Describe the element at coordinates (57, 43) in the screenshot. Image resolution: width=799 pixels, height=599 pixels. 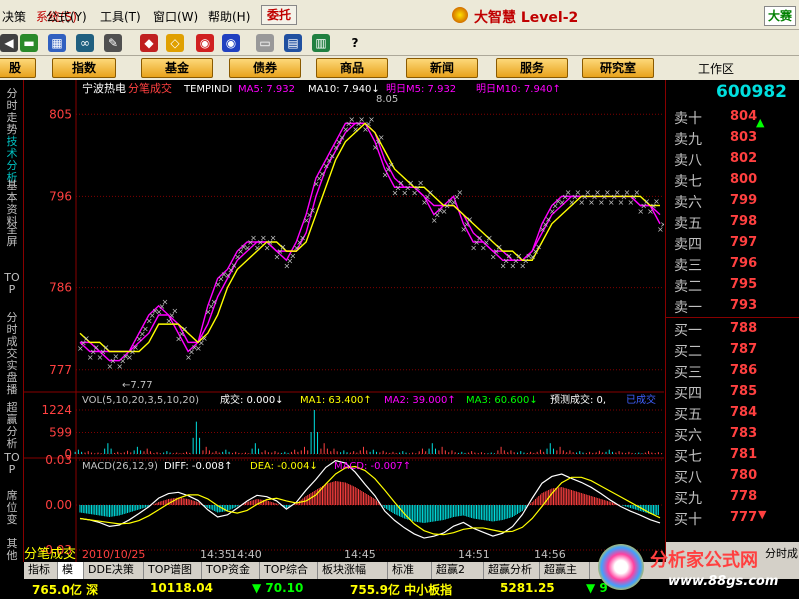
I see `bars-icon: ▦` at that location.